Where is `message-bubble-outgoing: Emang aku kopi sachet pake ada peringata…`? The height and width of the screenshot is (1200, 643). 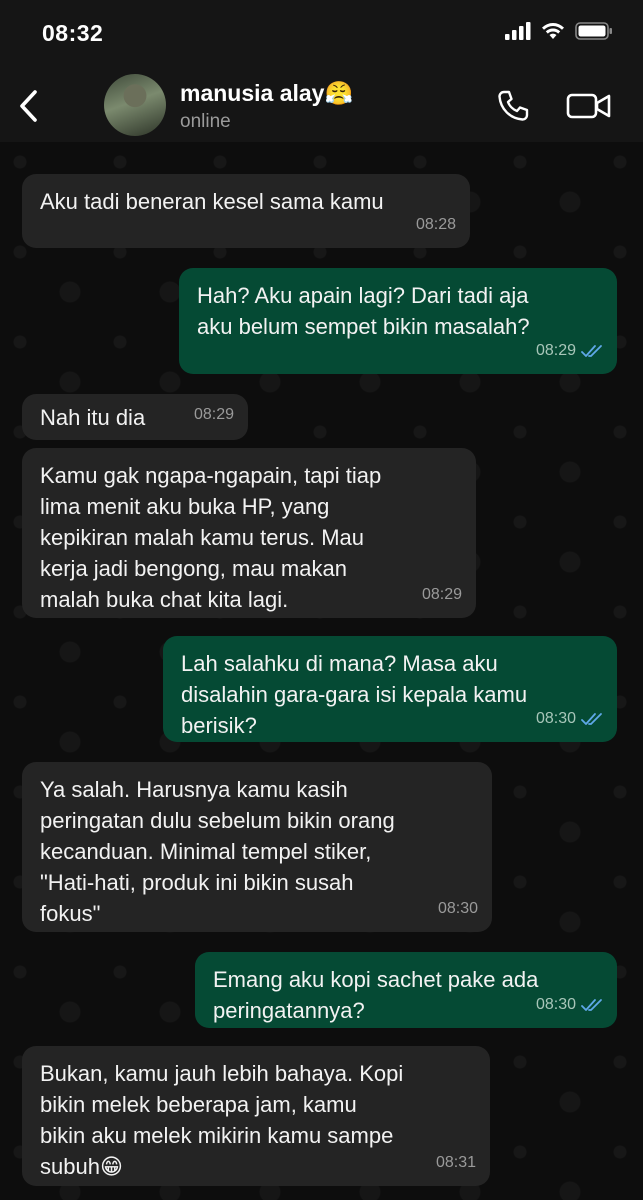 message-bubble-outgoing: Emang aku kopi sachet pake ada peringata… is located at coordinates (406, 990).